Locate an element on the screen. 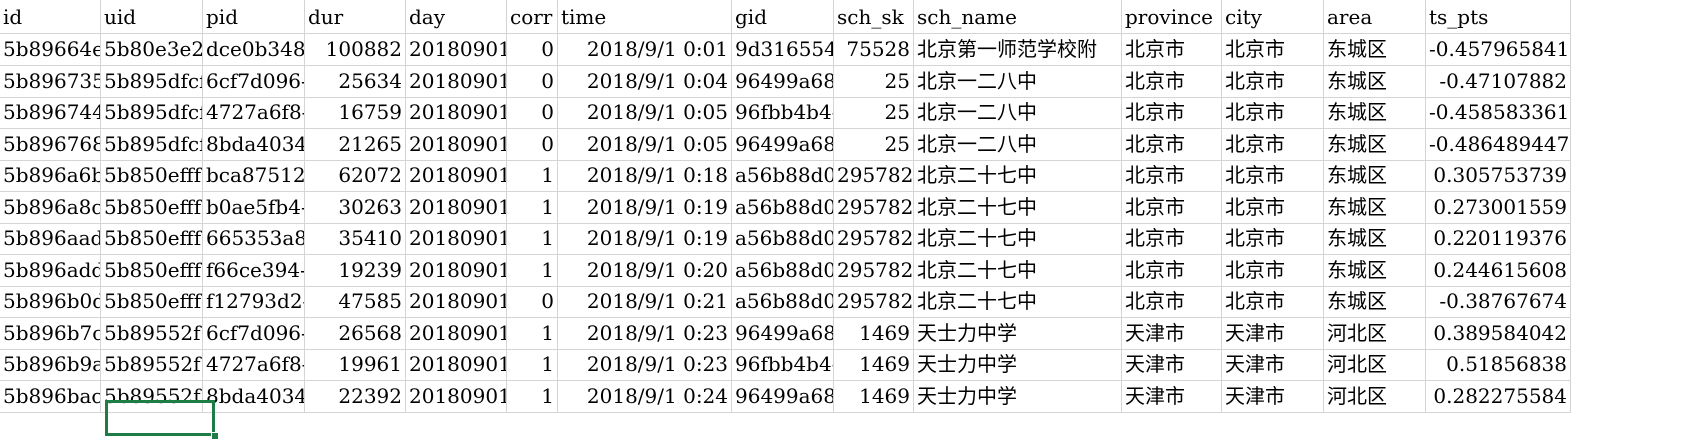 The width and height of the screenshot is (1684, 442). cell-dur: 25634 is located at coordinates (355, 81).